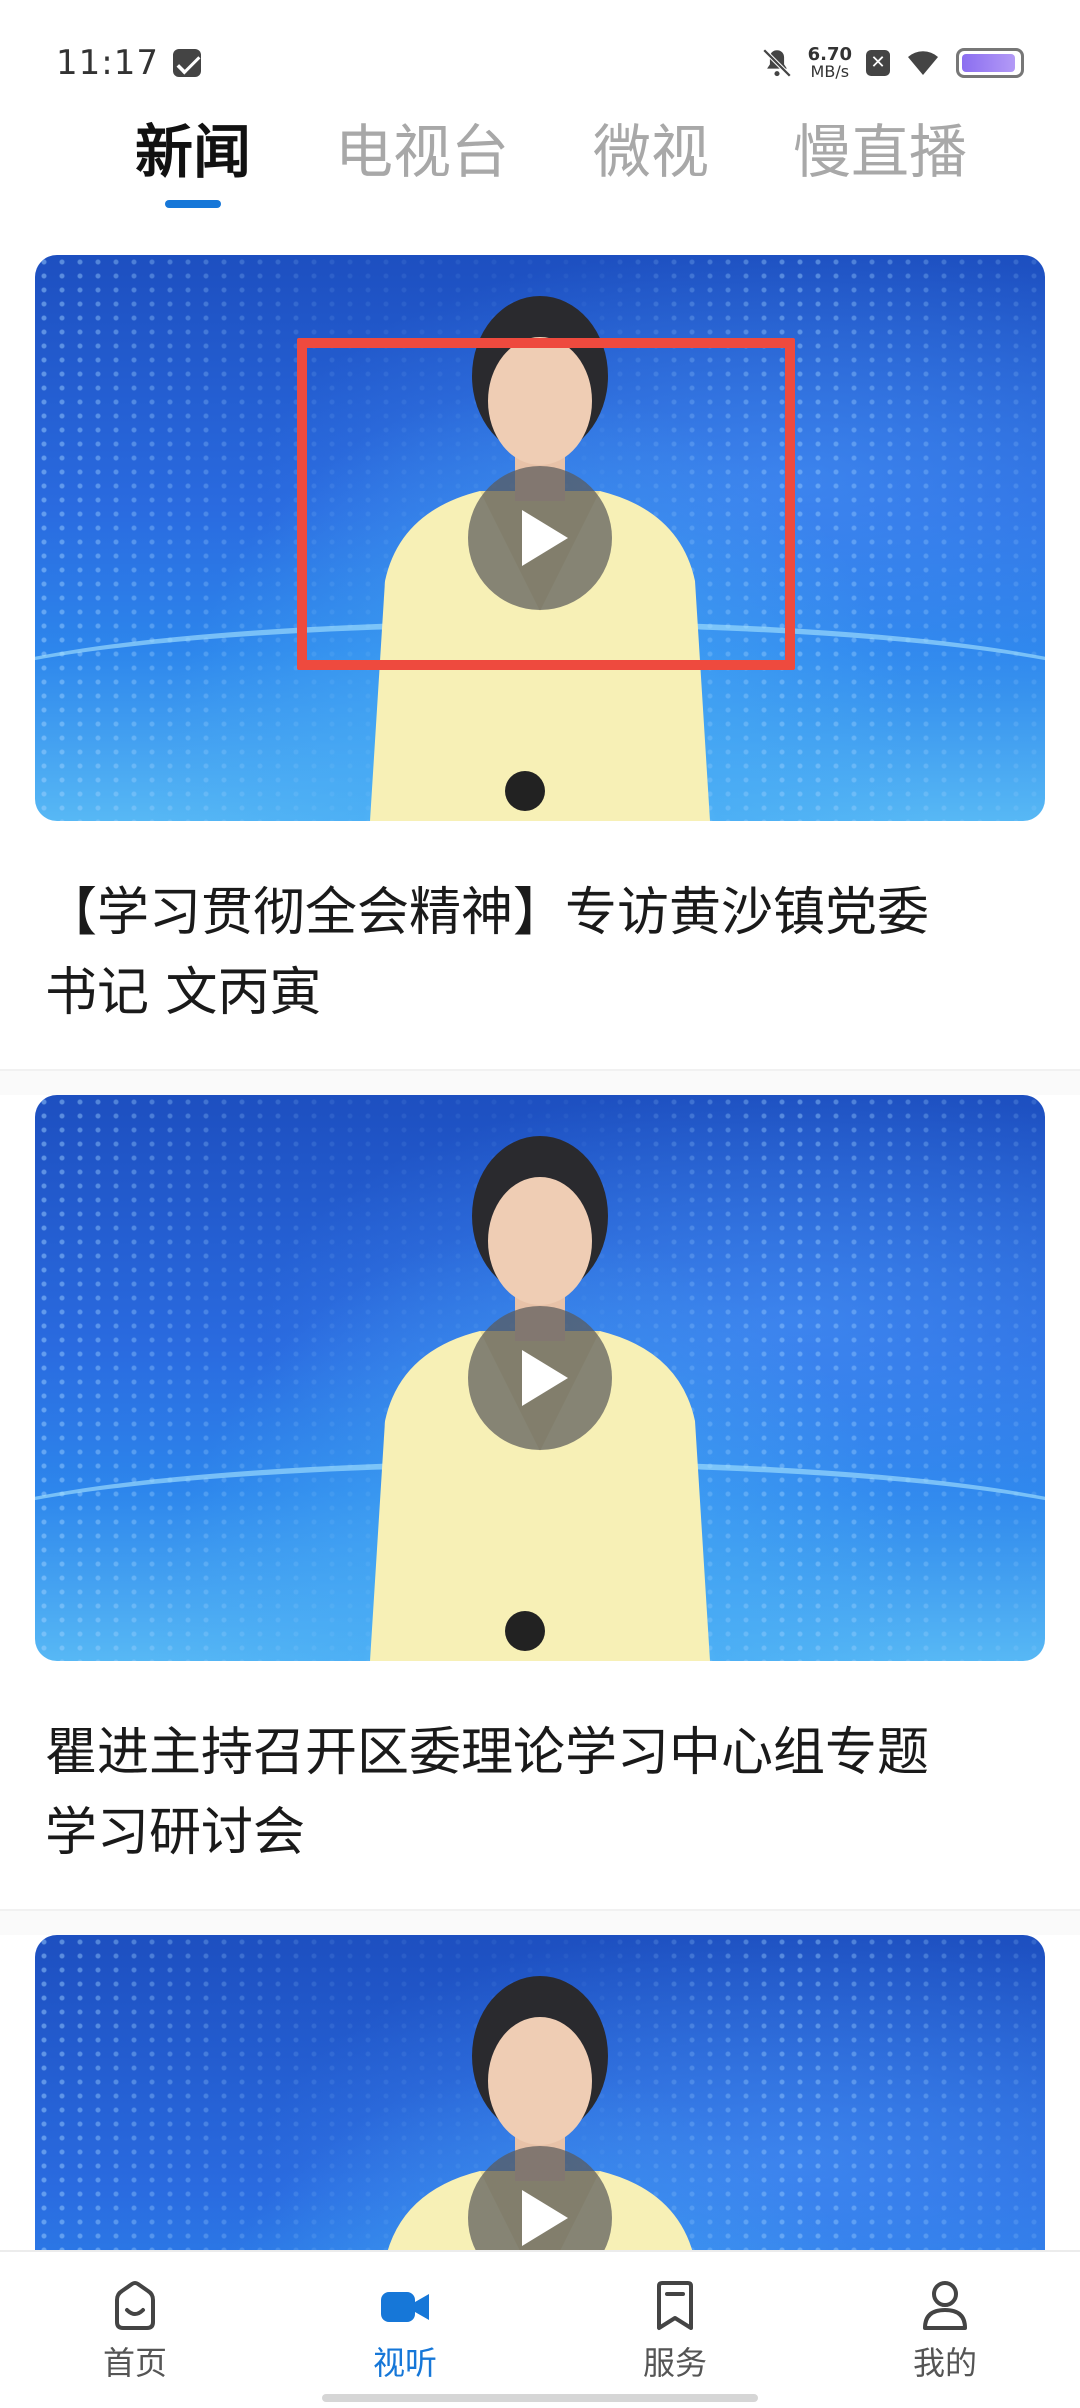 This screenshot has height=2408, width=1080. What do you see at coordinates (134, 2363) in the screenshot?
I see `nav-home-label: 首页` at bounding box center [134, 2363].